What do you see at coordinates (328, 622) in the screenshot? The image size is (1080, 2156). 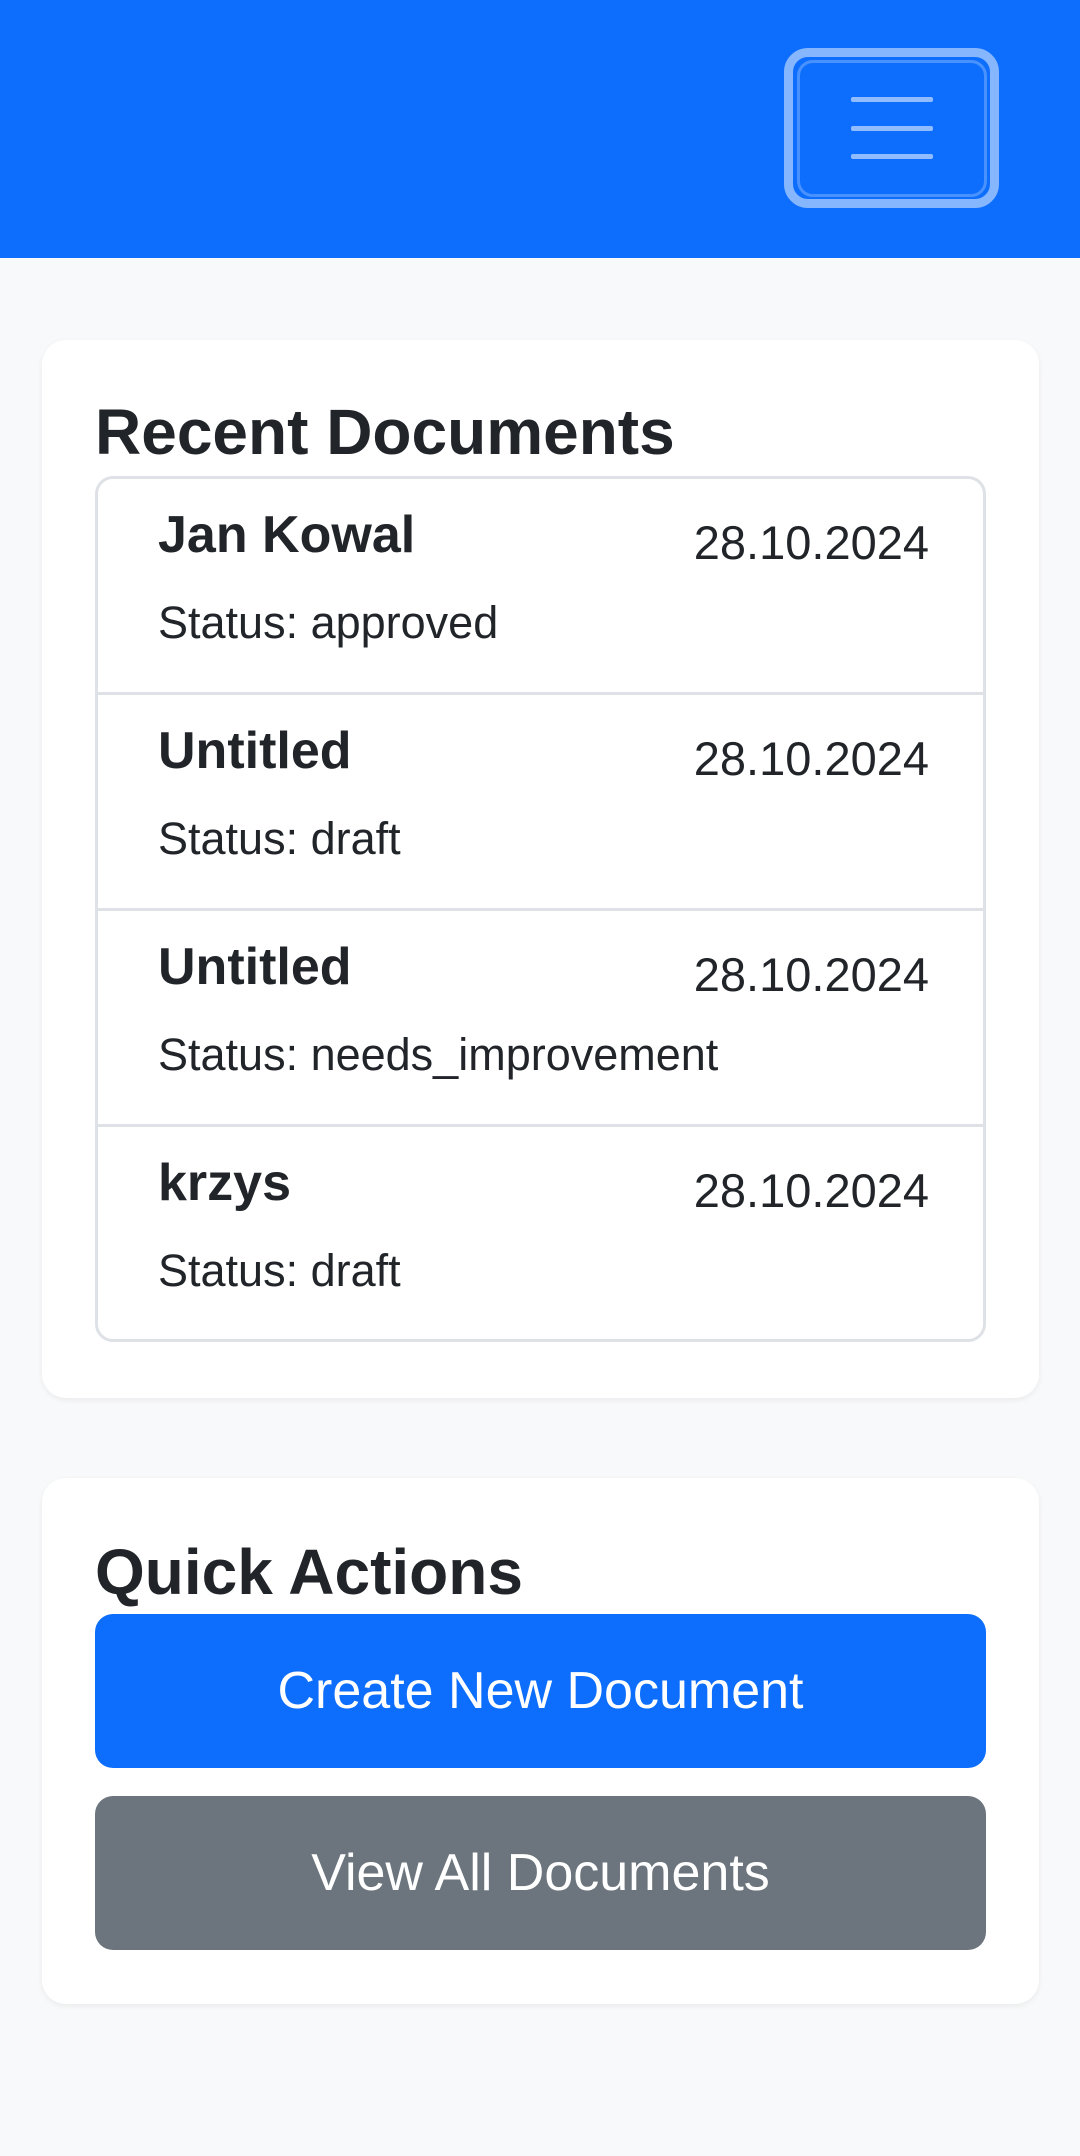 I see `document-status: Status: approved` at bounding box center [328, 622].